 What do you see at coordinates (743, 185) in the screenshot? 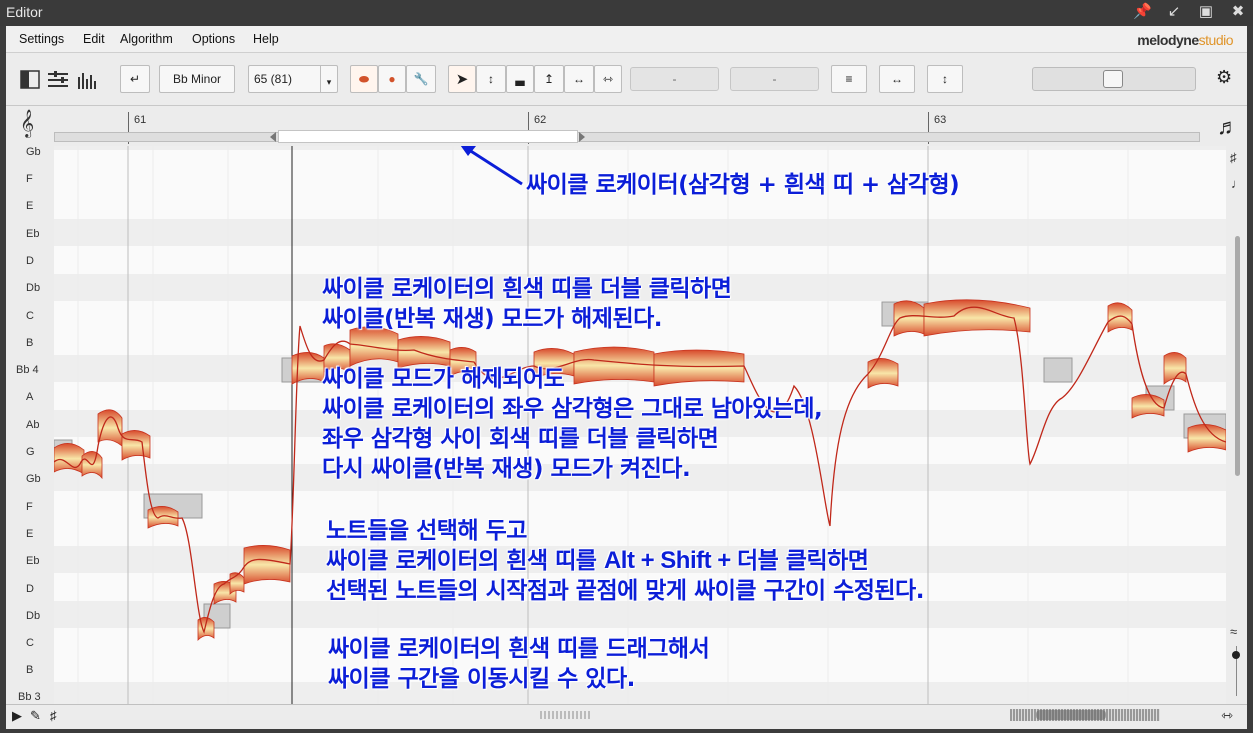
I see `annotation-arrow-label: 싸이클 로케이터(삼각형 + 흰색 띠 + 삼각형)` at bounding box center [743, 185].